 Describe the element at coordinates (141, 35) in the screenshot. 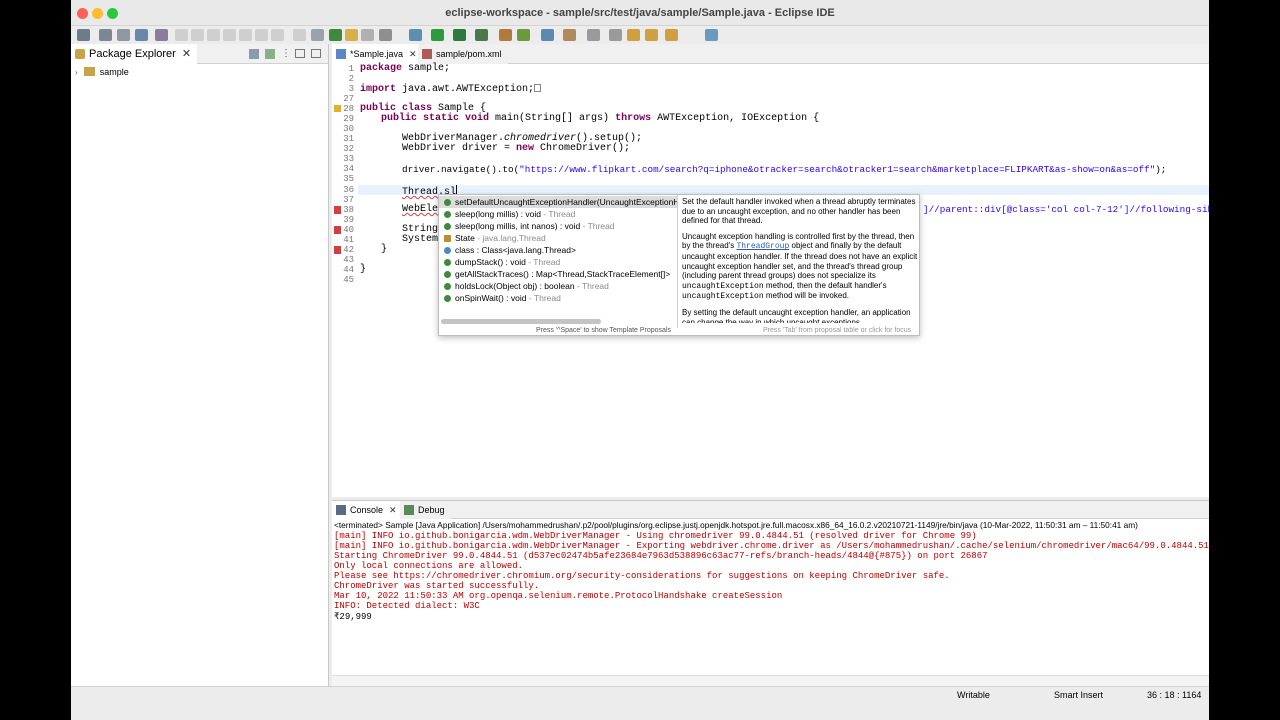

I see `terminal-icon` at that location.